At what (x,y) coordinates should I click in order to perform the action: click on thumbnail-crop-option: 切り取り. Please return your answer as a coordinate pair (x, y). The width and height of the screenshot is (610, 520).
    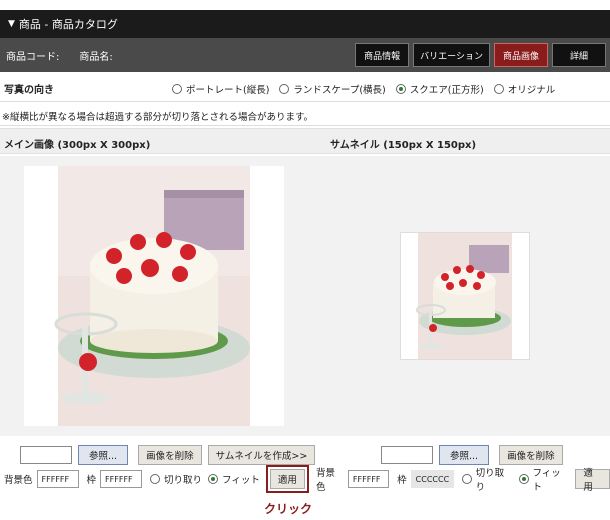
    Looking at the image, I should click on (487, 479).